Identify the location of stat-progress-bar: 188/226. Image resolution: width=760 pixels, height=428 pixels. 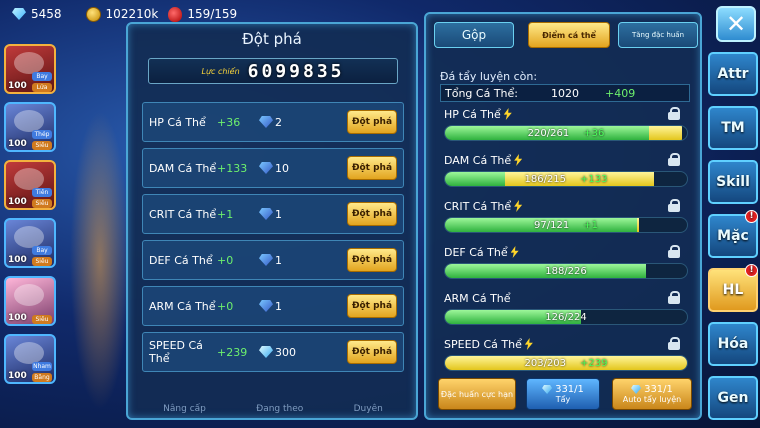
(566, 271).